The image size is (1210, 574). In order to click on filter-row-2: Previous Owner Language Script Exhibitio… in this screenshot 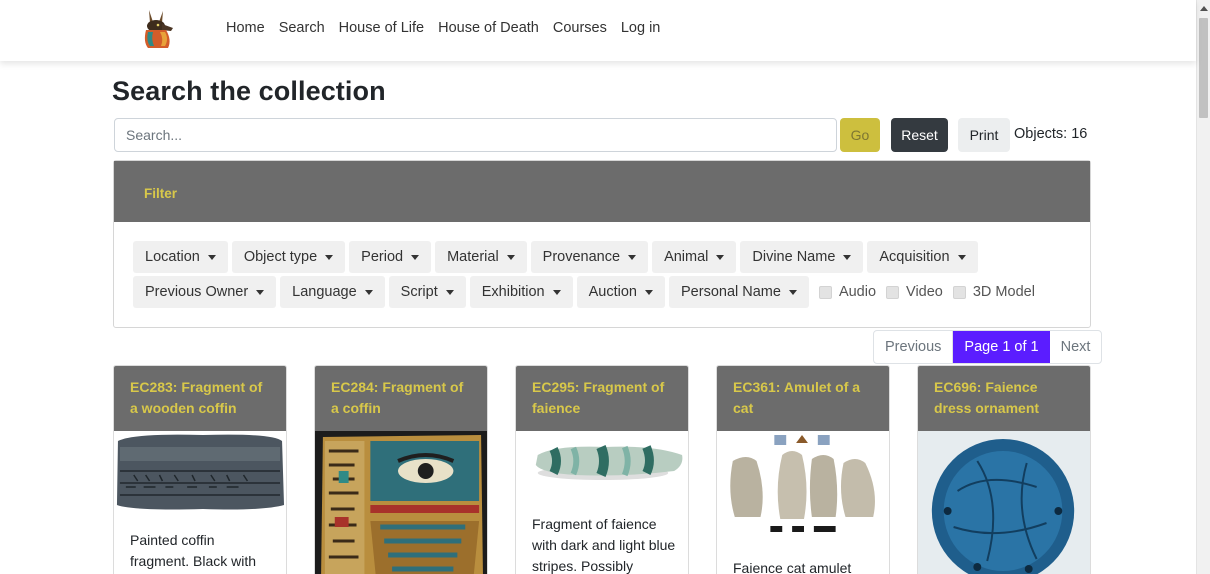, I will do `click(584, 292)`.